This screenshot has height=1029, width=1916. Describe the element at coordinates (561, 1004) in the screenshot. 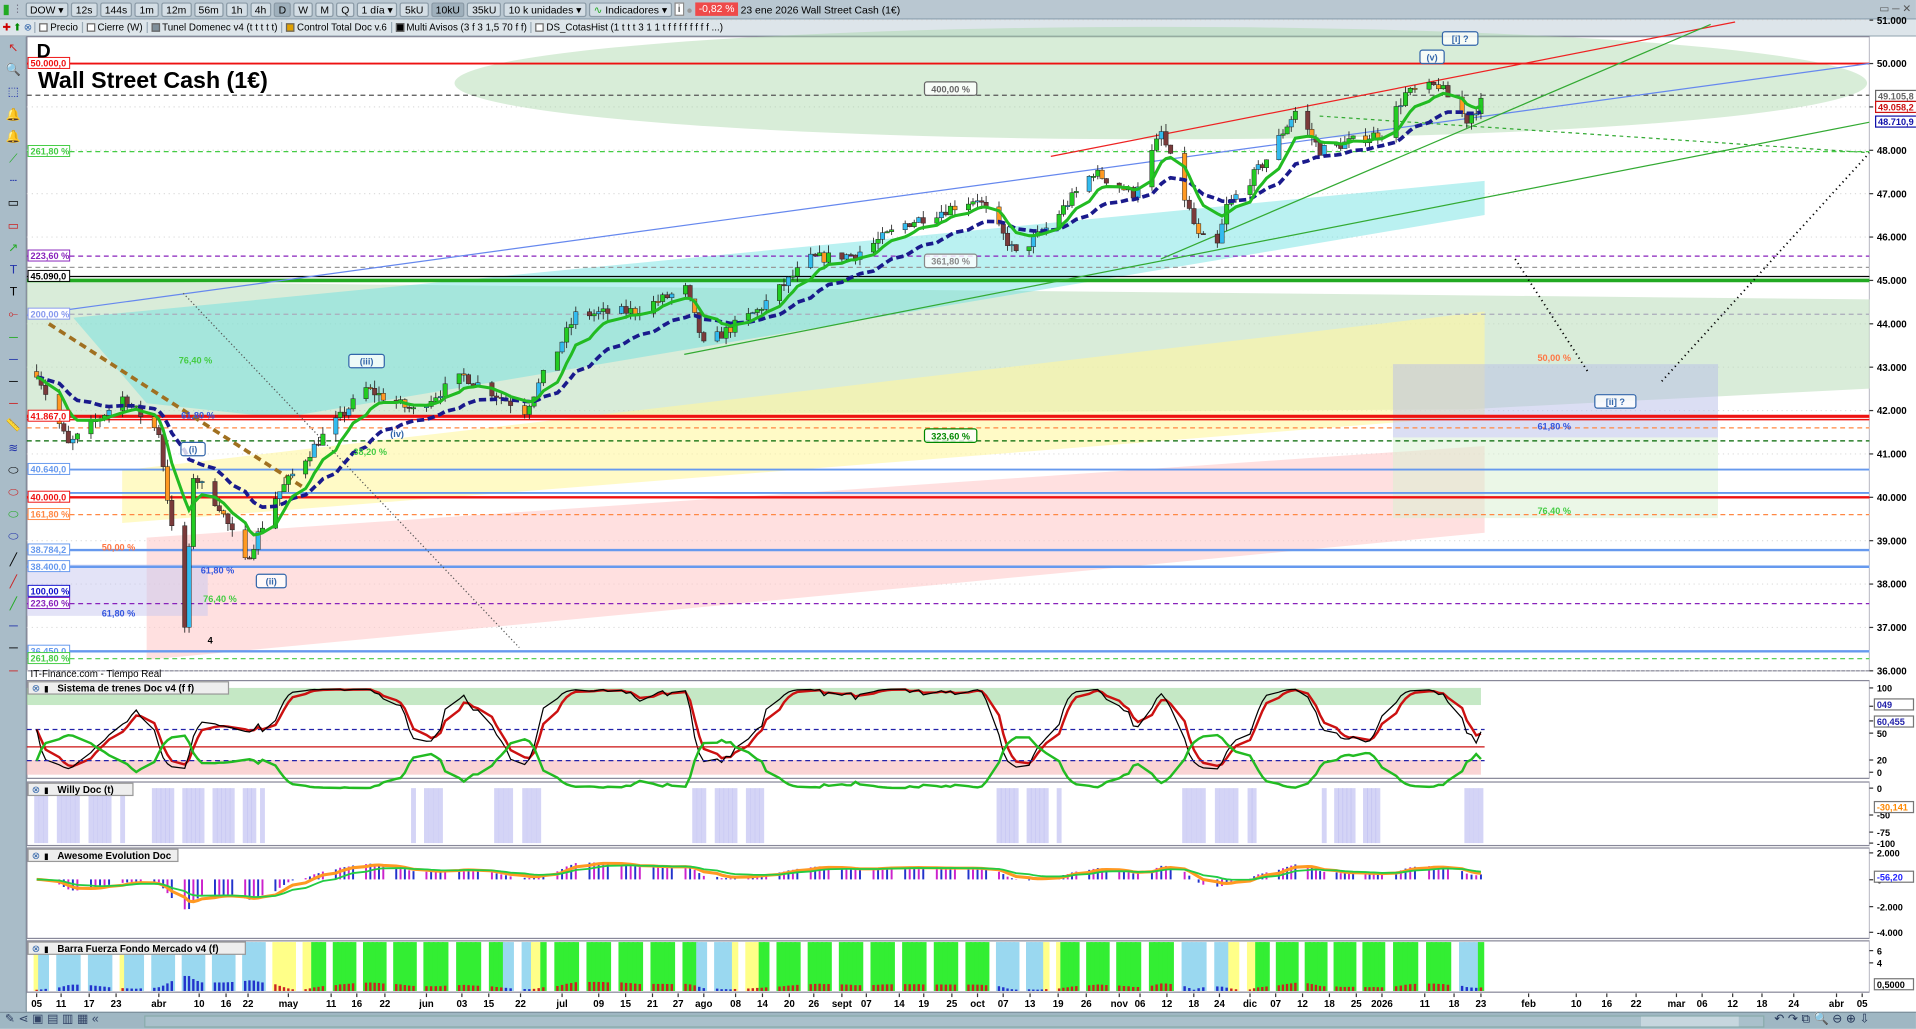

I see `time-axis-label: jul` at that location.